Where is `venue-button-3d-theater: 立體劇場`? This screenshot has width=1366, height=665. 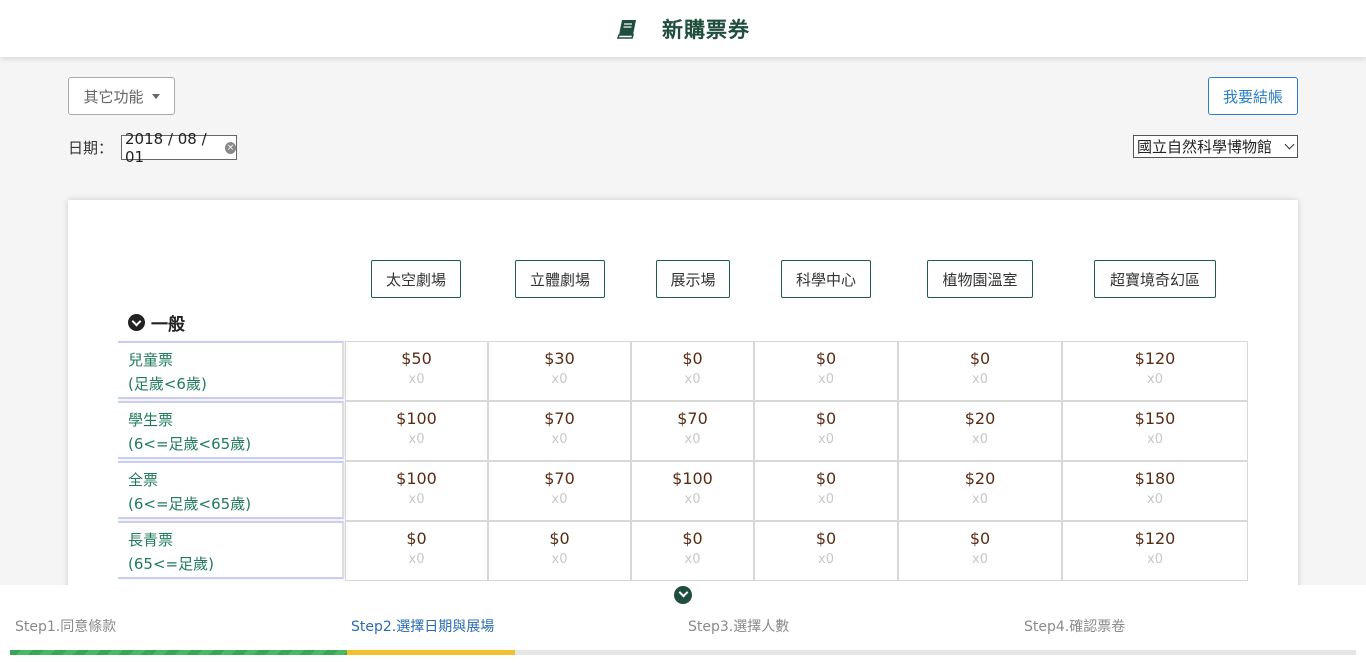 venue-button-3d-theater: 立體劇場 is located at coordinates (560, 279).